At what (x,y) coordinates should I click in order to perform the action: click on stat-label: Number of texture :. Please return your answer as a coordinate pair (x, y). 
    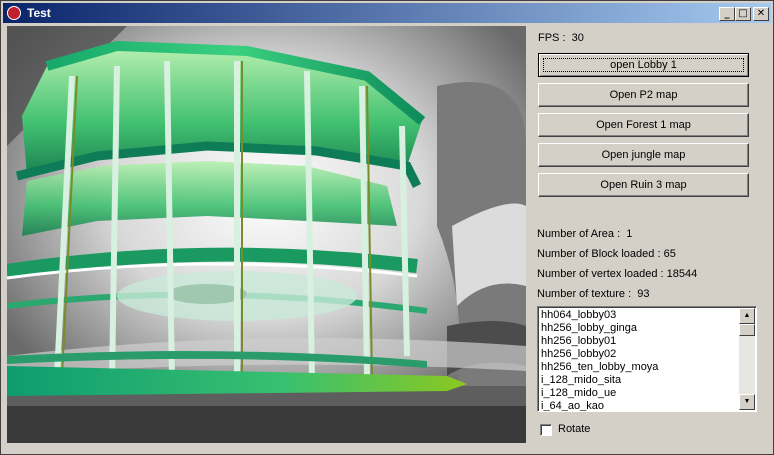
    Looking at the image, I should click on (584, 294).